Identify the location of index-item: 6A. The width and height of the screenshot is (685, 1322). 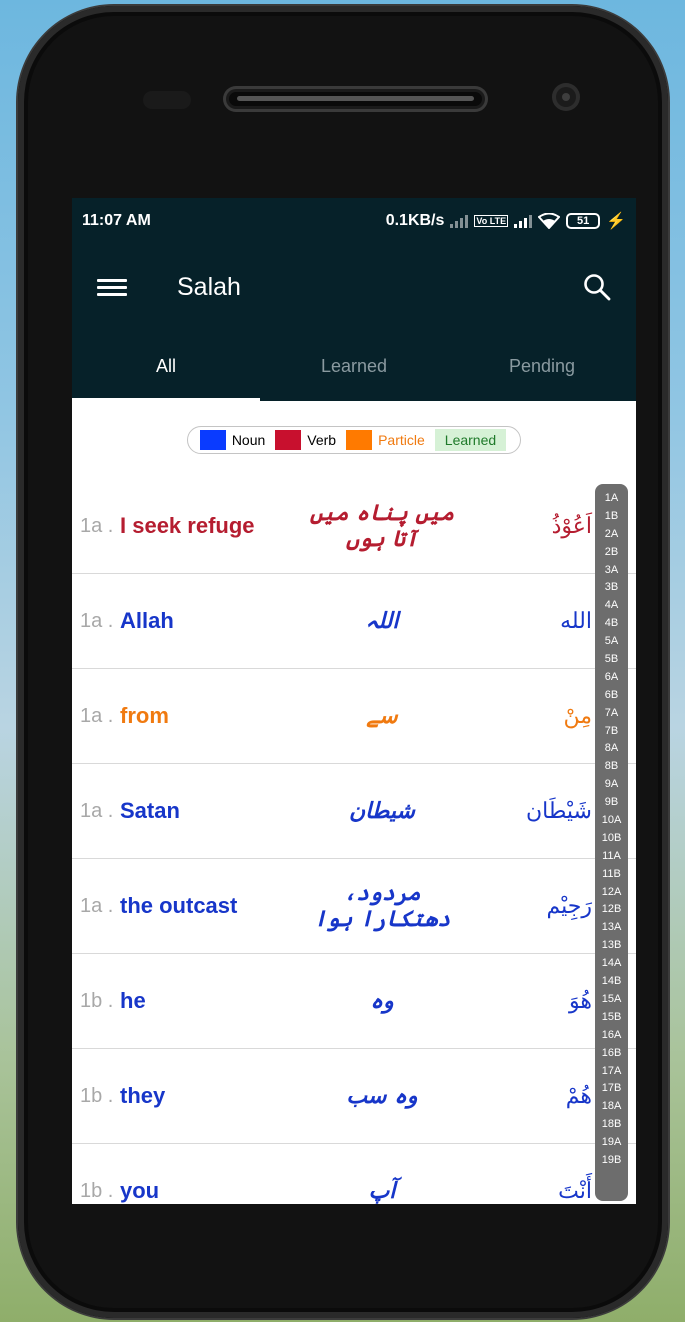
(611, 678).